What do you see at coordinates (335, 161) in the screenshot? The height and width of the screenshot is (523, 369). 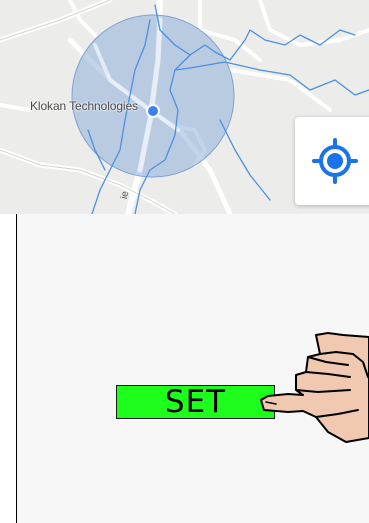 I see `my-location-icon` at bounding box center [335, 161].